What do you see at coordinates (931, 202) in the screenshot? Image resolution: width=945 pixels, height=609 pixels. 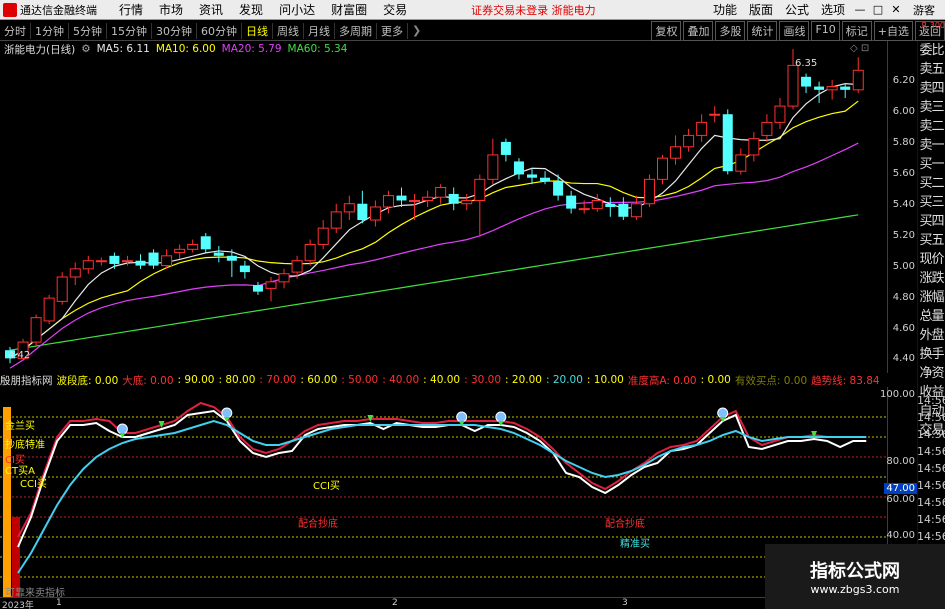 I see `side-item: 买三` at bounding box center [931, 202].